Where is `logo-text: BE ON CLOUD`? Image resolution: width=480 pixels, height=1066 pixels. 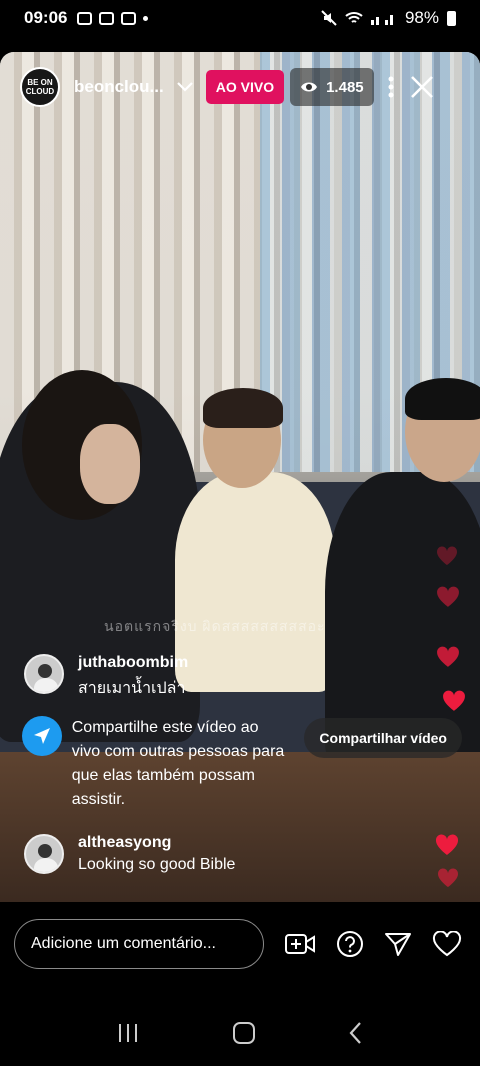
logo-text: BE ON CLOUD is located at coordinates (40, 87).